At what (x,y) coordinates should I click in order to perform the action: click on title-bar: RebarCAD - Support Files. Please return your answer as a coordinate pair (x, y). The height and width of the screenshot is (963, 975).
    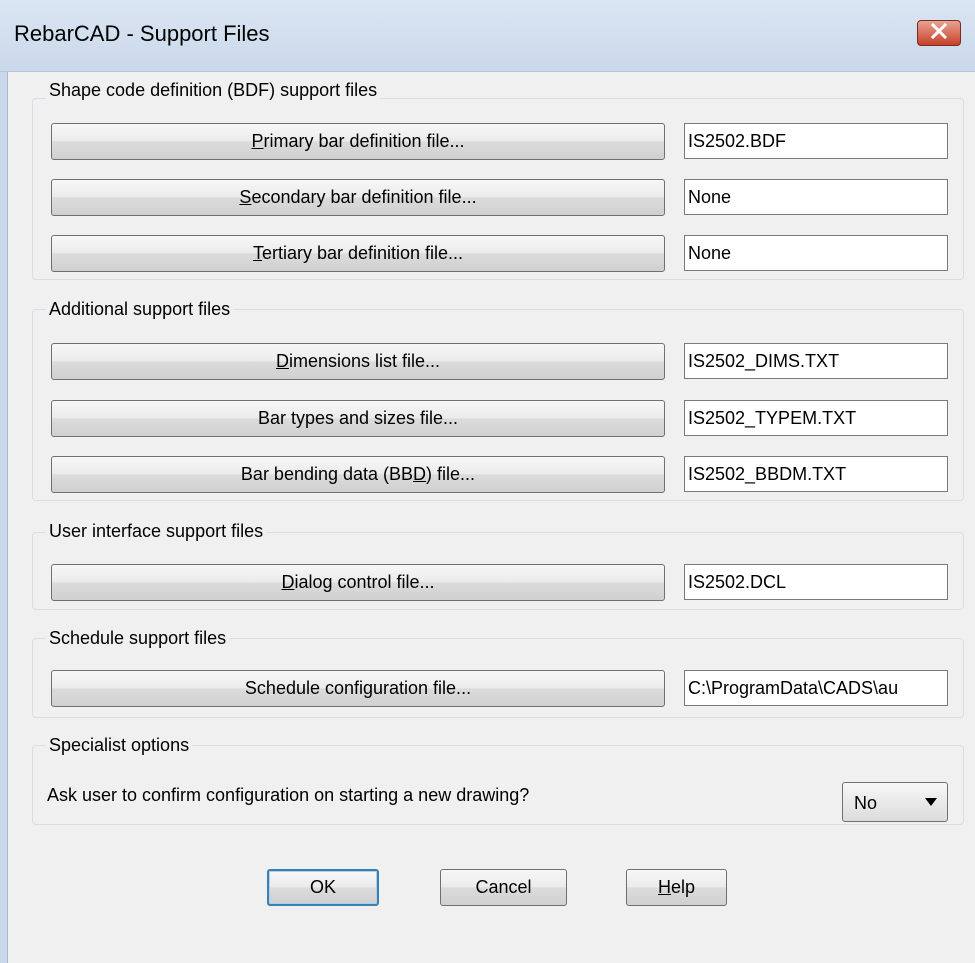
    Looking at the image, I should click on (487, 36).